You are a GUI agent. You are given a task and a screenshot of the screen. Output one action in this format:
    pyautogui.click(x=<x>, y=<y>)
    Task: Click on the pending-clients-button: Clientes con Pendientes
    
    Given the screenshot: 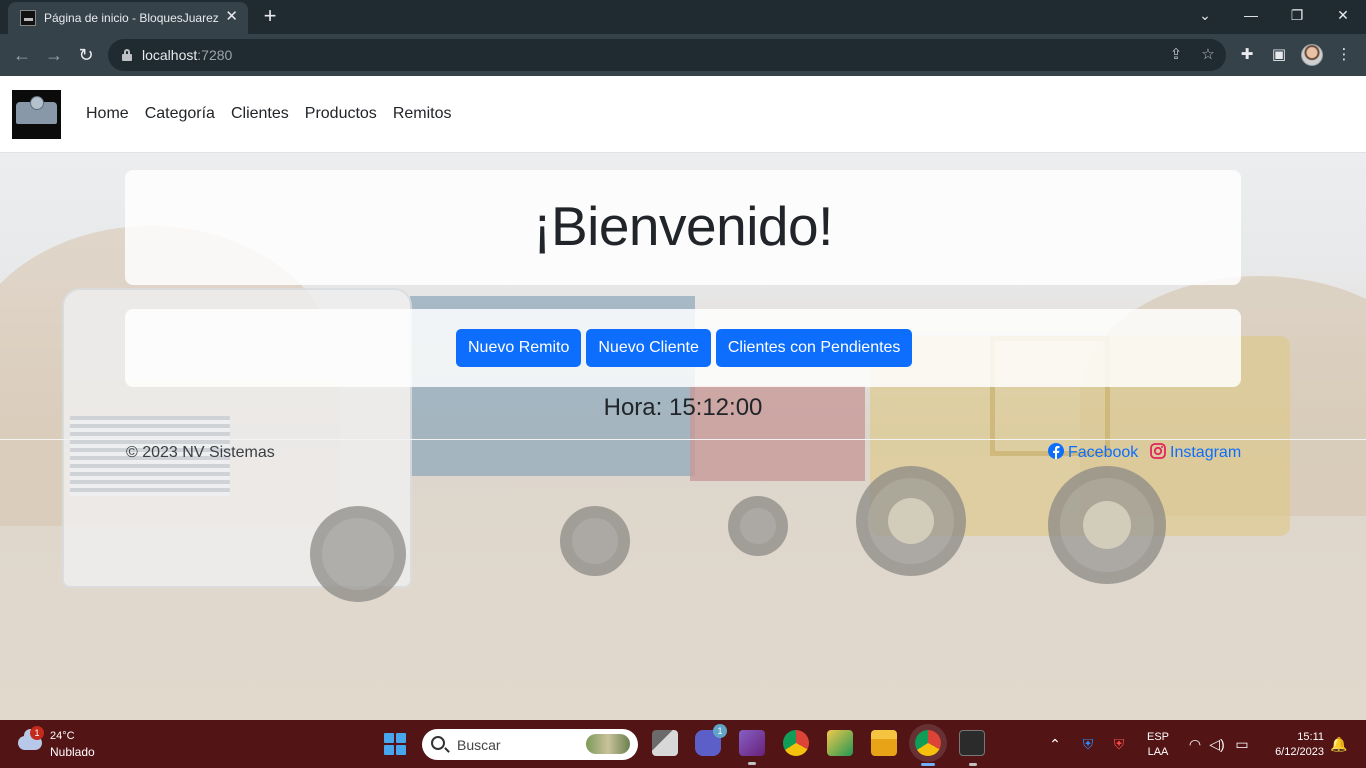 What is the action you would take?
    pyautogui.click(x=814, y=348)
    